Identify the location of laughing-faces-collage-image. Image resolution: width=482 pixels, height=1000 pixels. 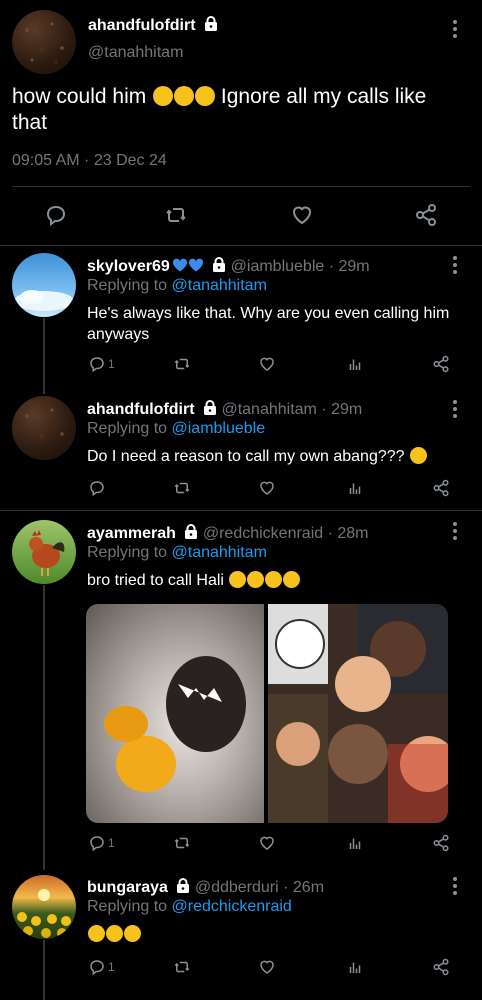
(358, 713).